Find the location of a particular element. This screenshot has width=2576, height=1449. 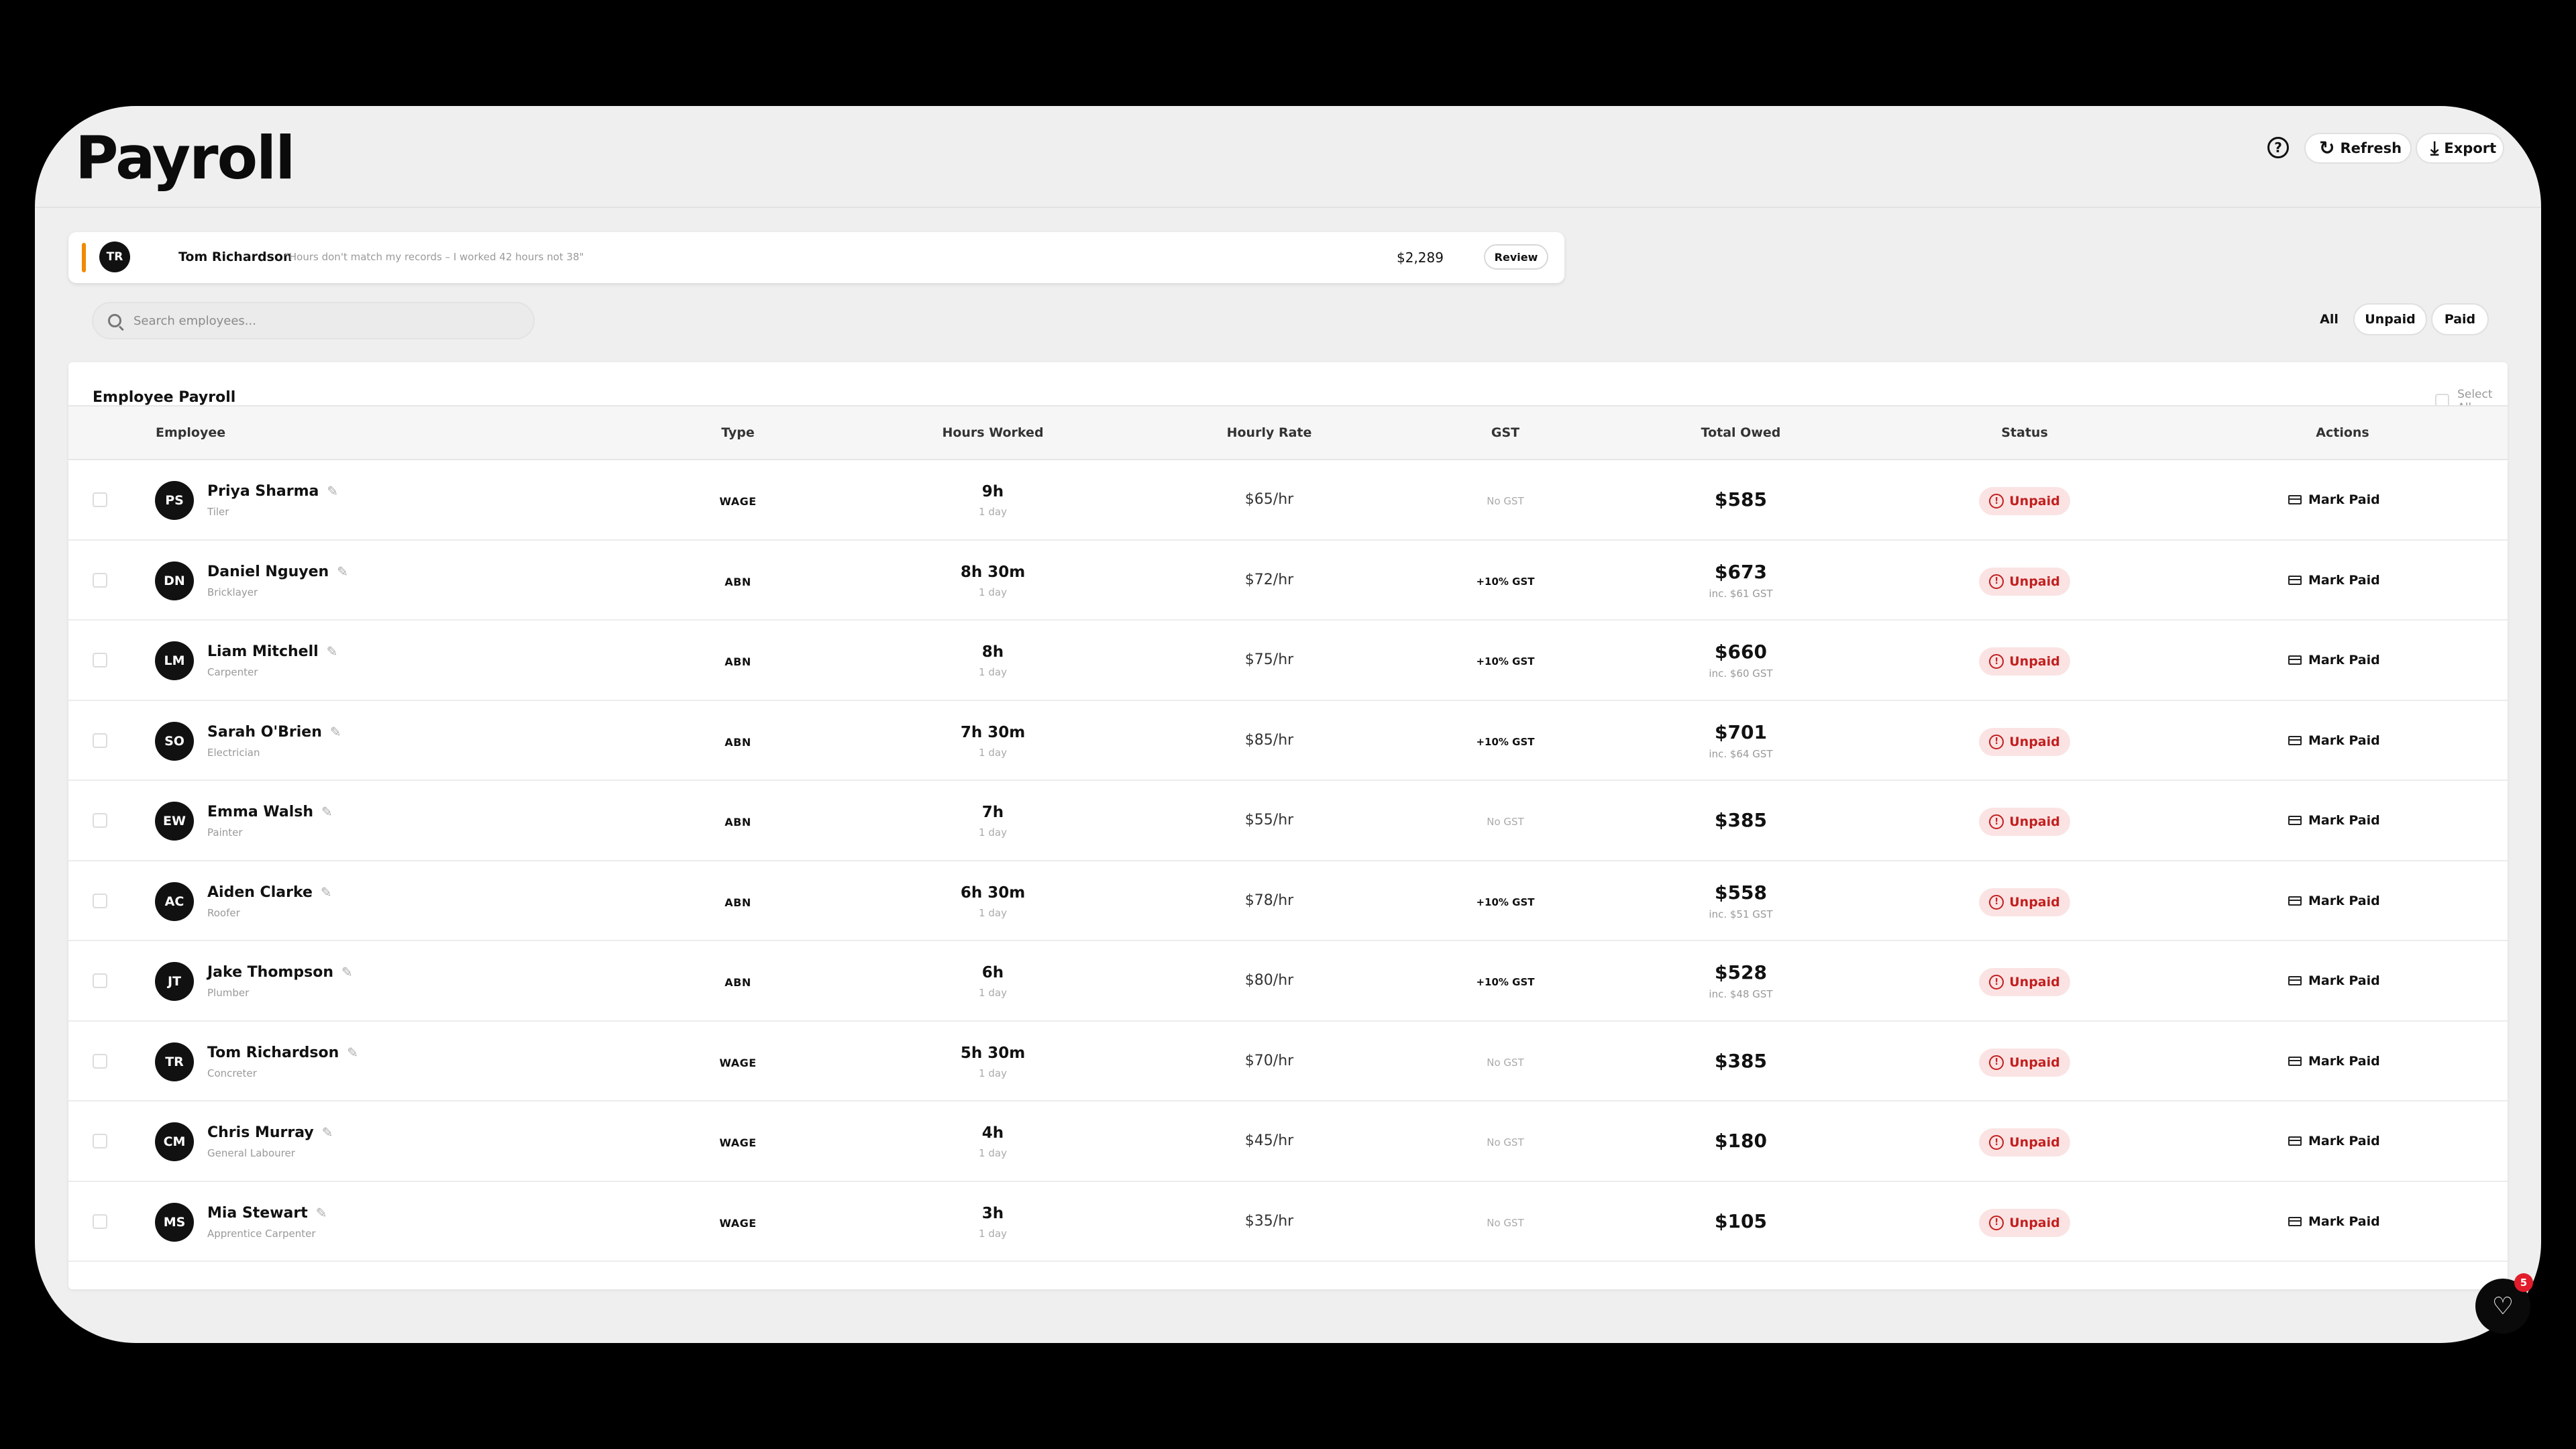

employee-name: Chris Murray ✎ is located at coordinates (270, 1132).